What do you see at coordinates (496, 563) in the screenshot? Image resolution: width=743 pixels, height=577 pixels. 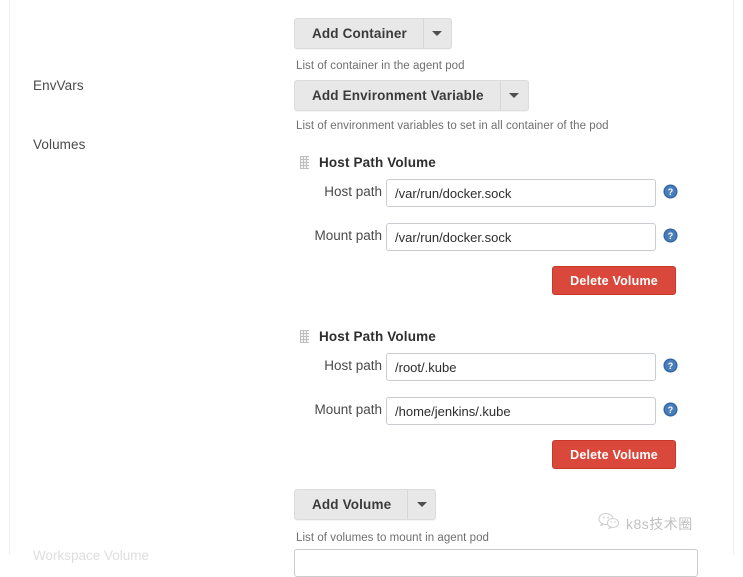 I see `next-field-input-partial` at bounding box center [496, 563].